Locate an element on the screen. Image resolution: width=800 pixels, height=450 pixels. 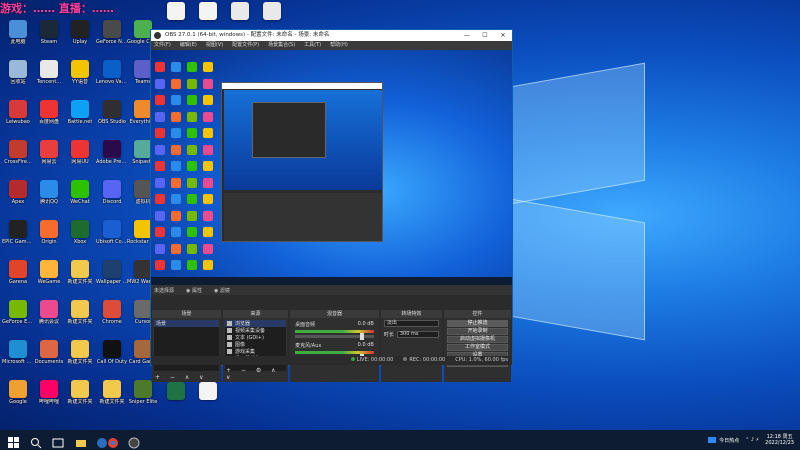
menu-help: 帮助(H) is located at coordinates (339, 45).